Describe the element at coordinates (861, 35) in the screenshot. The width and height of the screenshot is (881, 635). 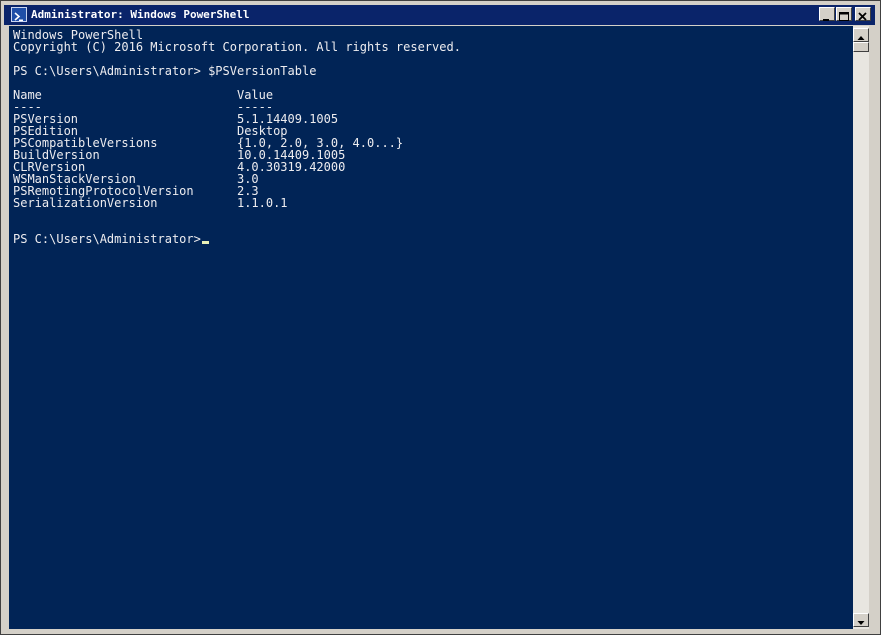
I see `scroll-up-button` at that location.